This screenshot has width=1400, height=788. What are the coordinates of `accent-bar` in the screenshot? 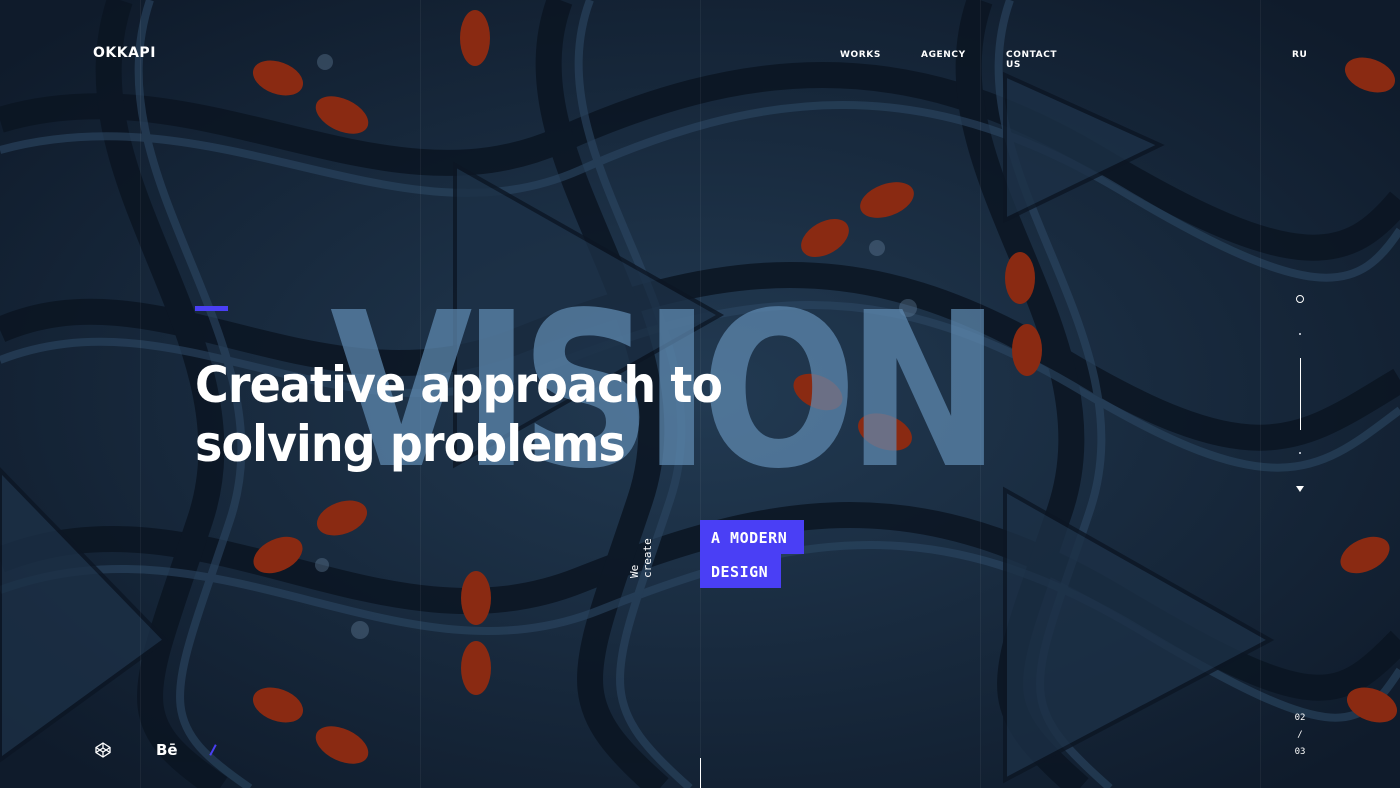 It's located at (211, 308).